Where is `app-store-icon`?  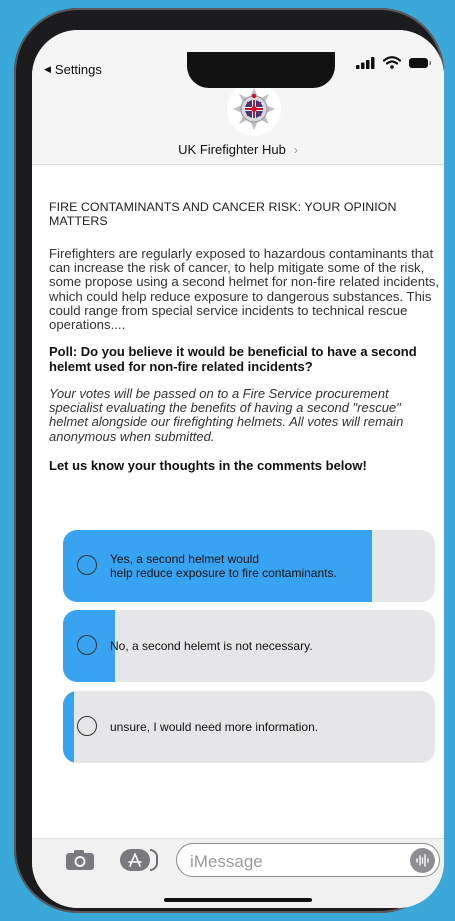 app-store-icon is located at coordinates (135, 860).